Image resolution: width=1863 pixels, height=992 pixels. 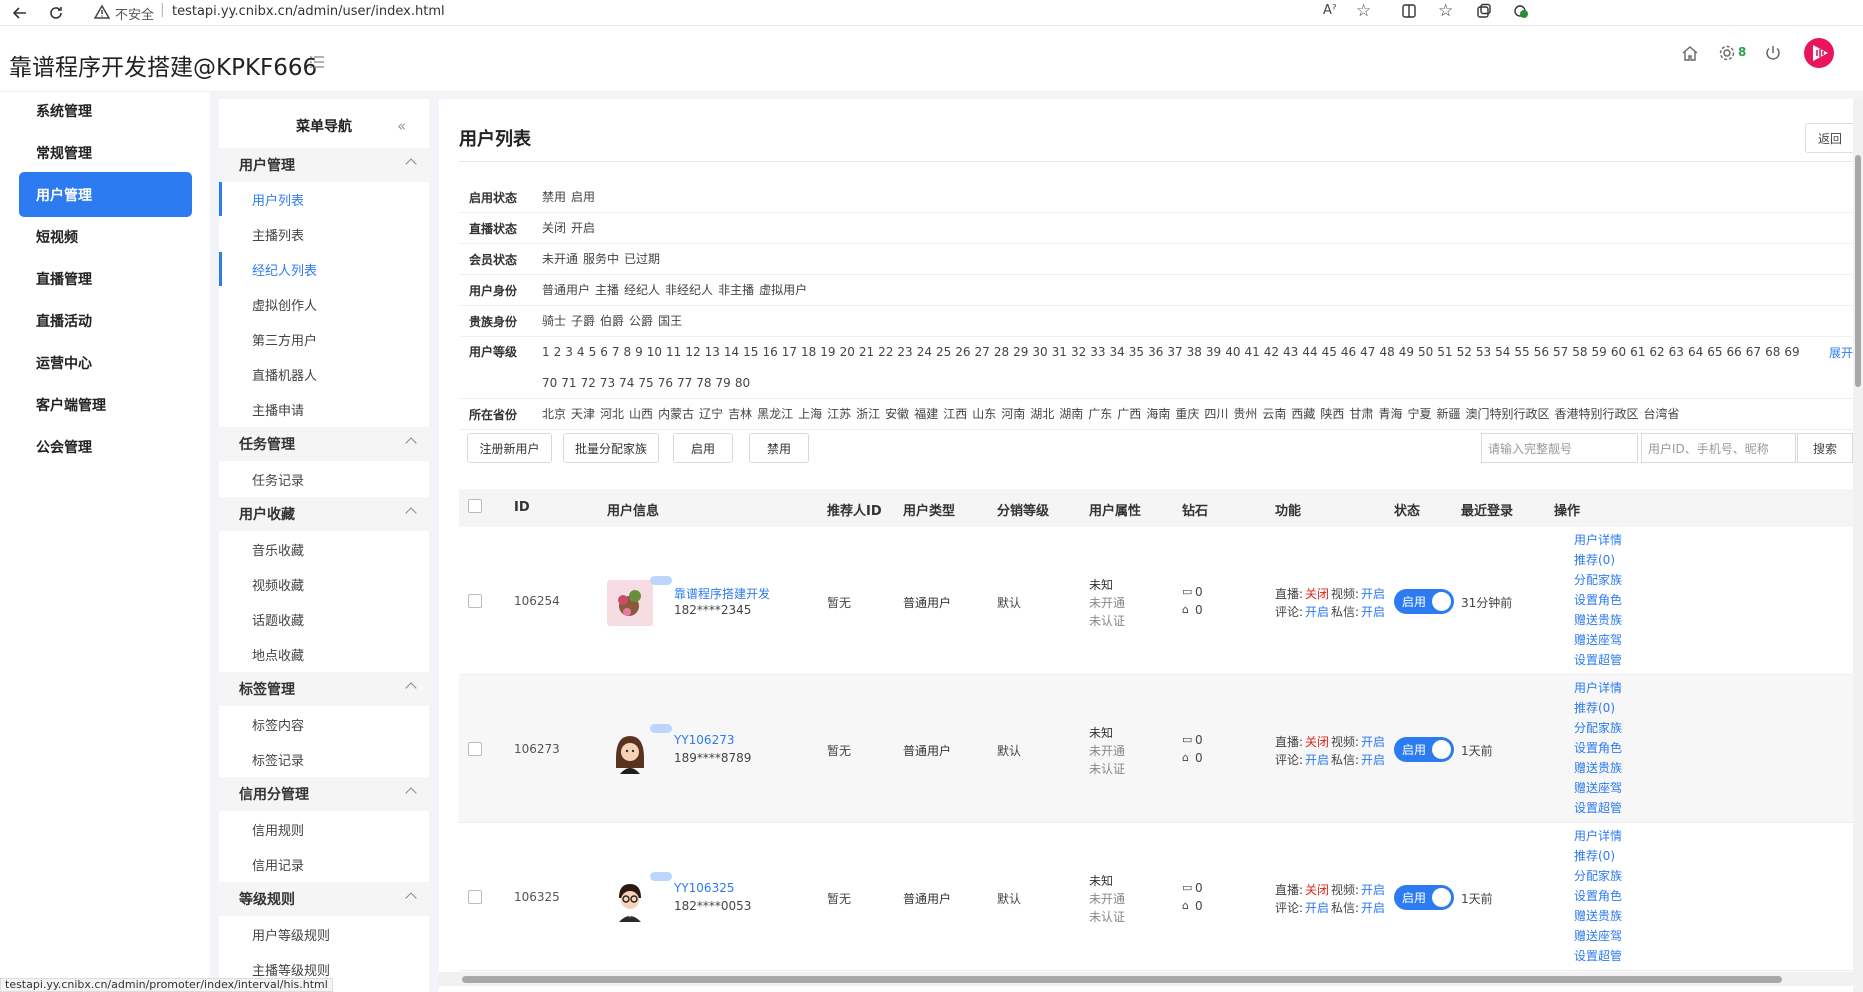 I want to click on filter-option: 41, so click(x=1251, y=352).